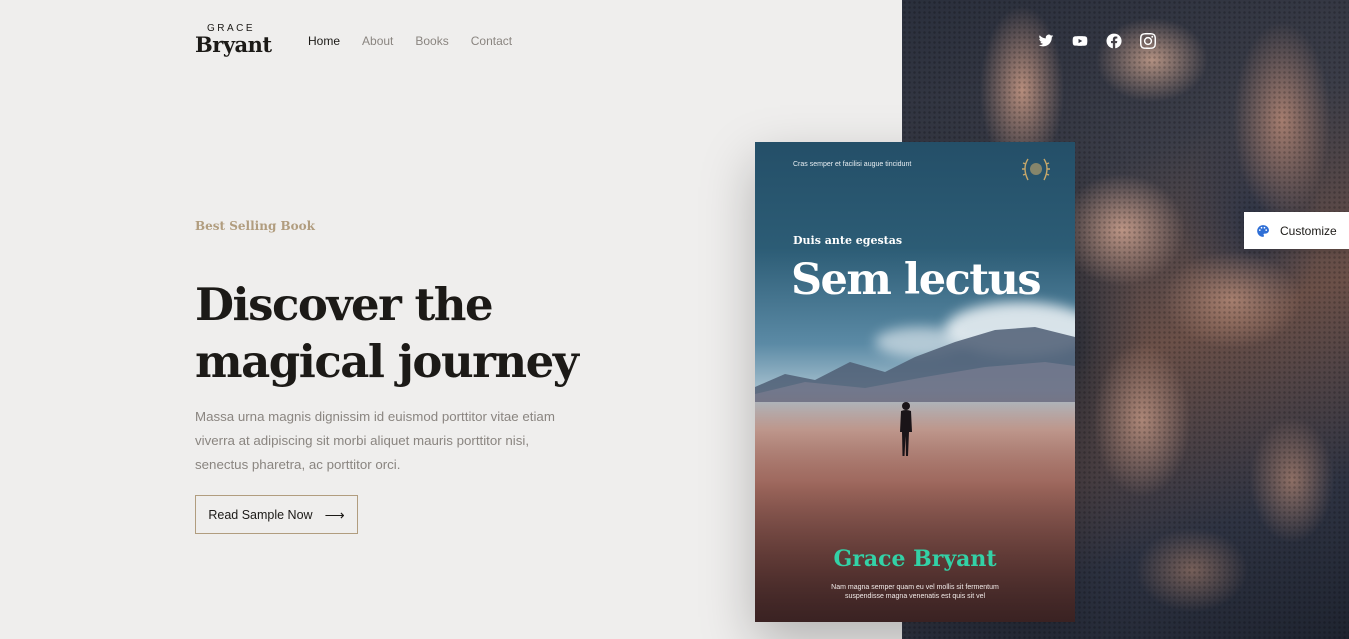 The width and height of the screenshot is (1349, 639). Describe the element at coordinates (848, 240) in the screenshot. I see `book-kicker: Duis ante egestas` at that location.